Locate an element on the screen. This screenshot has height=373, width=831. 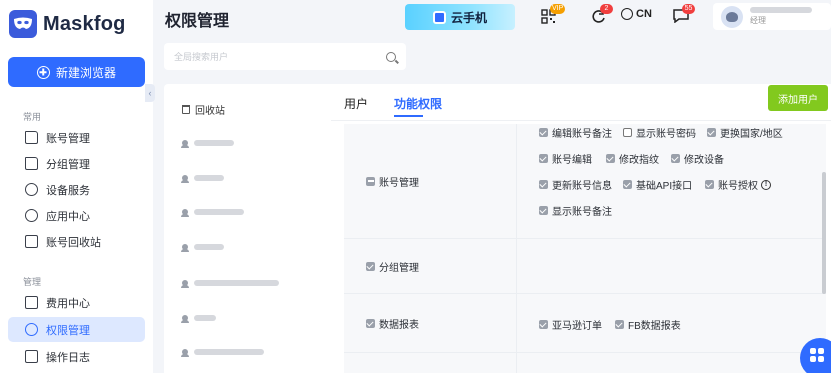
content-scrollbar is located at coordinates (824, 233).